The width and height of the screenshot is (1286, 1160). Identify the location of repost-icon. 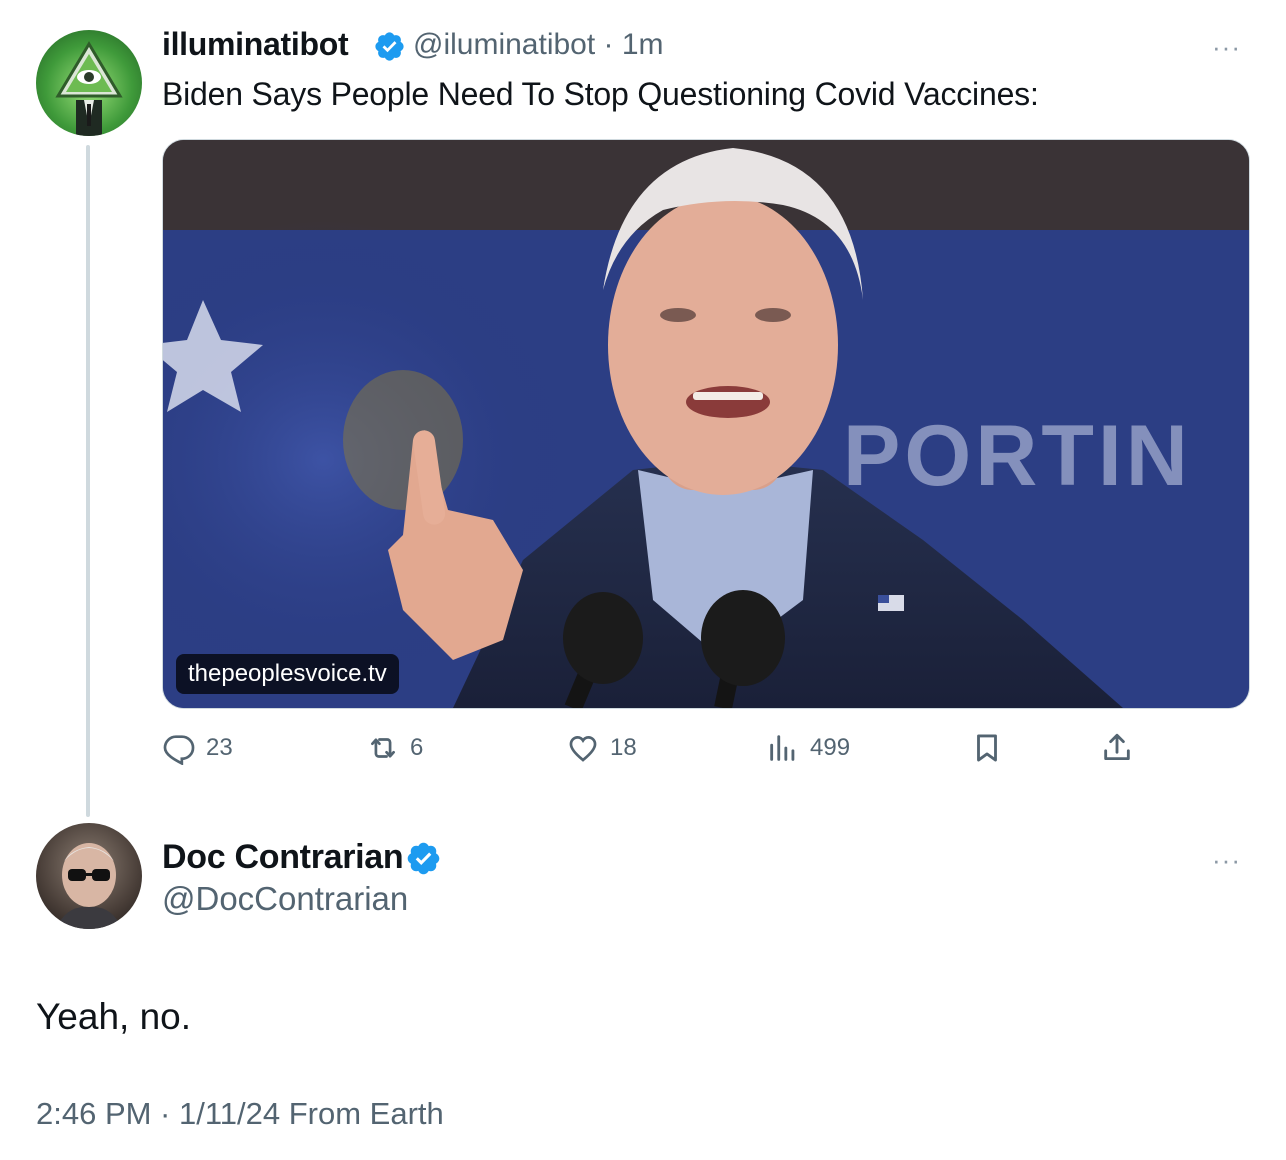
(383, 748).